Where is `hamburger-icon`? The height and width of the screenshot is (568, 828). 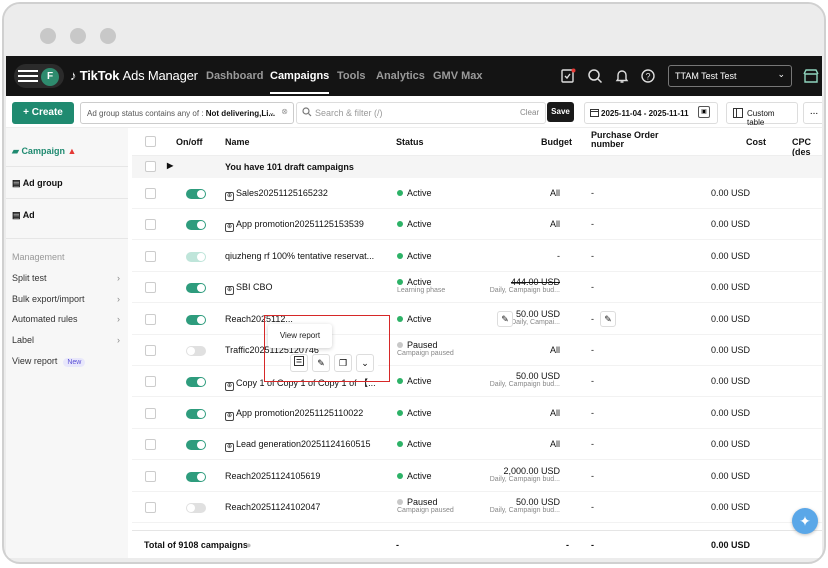 hamburger-icon is located at coordinates (28, 76).